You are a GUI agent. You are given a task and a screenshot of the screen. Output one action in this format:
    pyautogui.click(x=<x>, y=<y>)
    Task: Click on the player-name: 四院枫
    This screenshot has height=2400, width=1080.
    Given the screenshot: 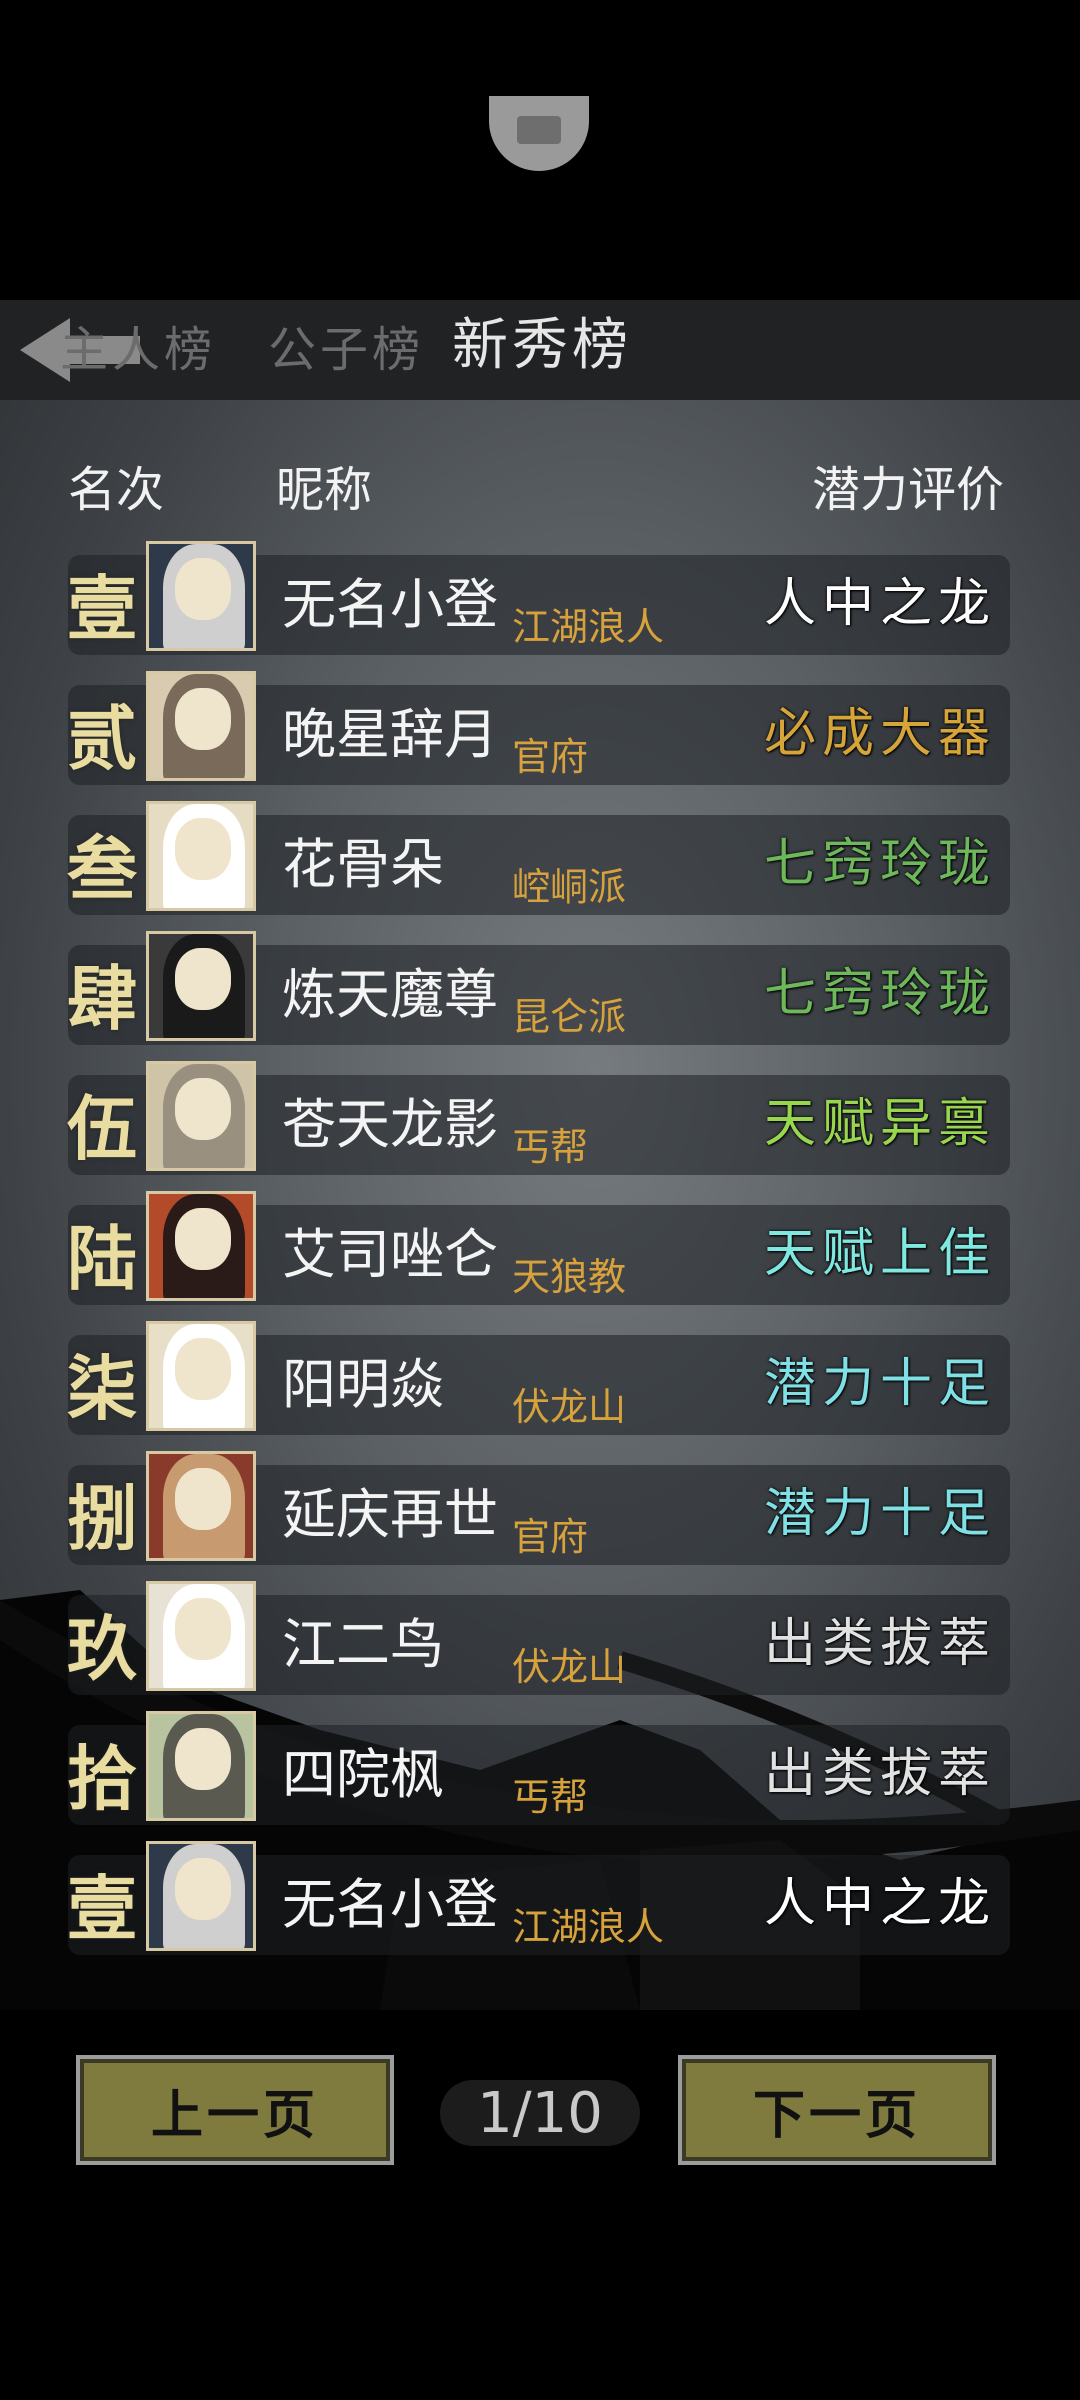 What is the action you would take?
    pyautogui.click(x=363, y=1774)
    